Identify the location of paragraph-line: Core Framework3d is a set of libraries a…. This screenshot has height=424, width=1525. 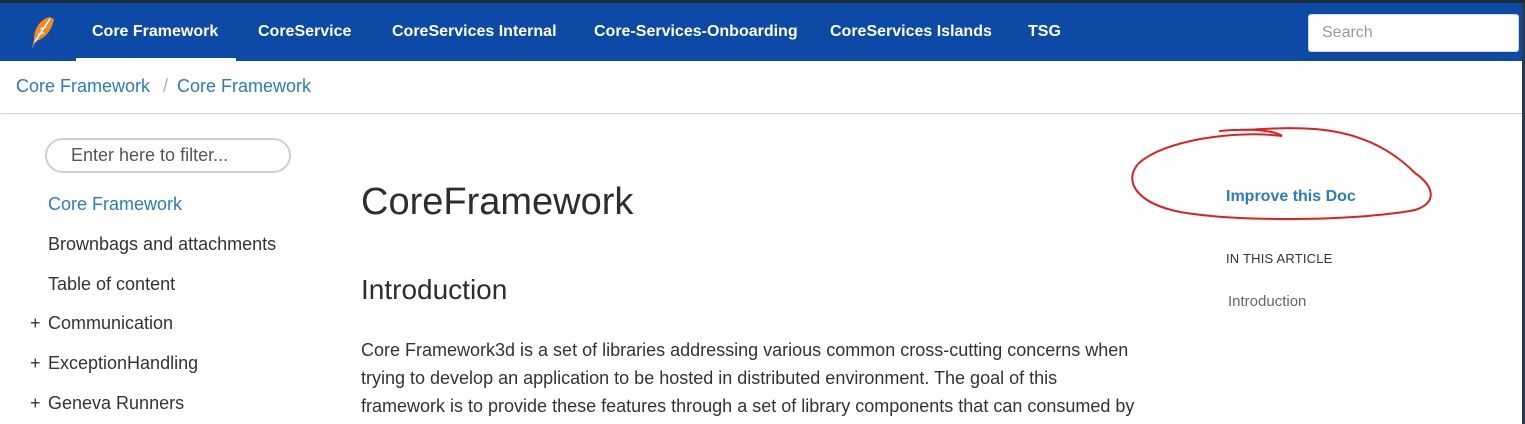
(745, 350).